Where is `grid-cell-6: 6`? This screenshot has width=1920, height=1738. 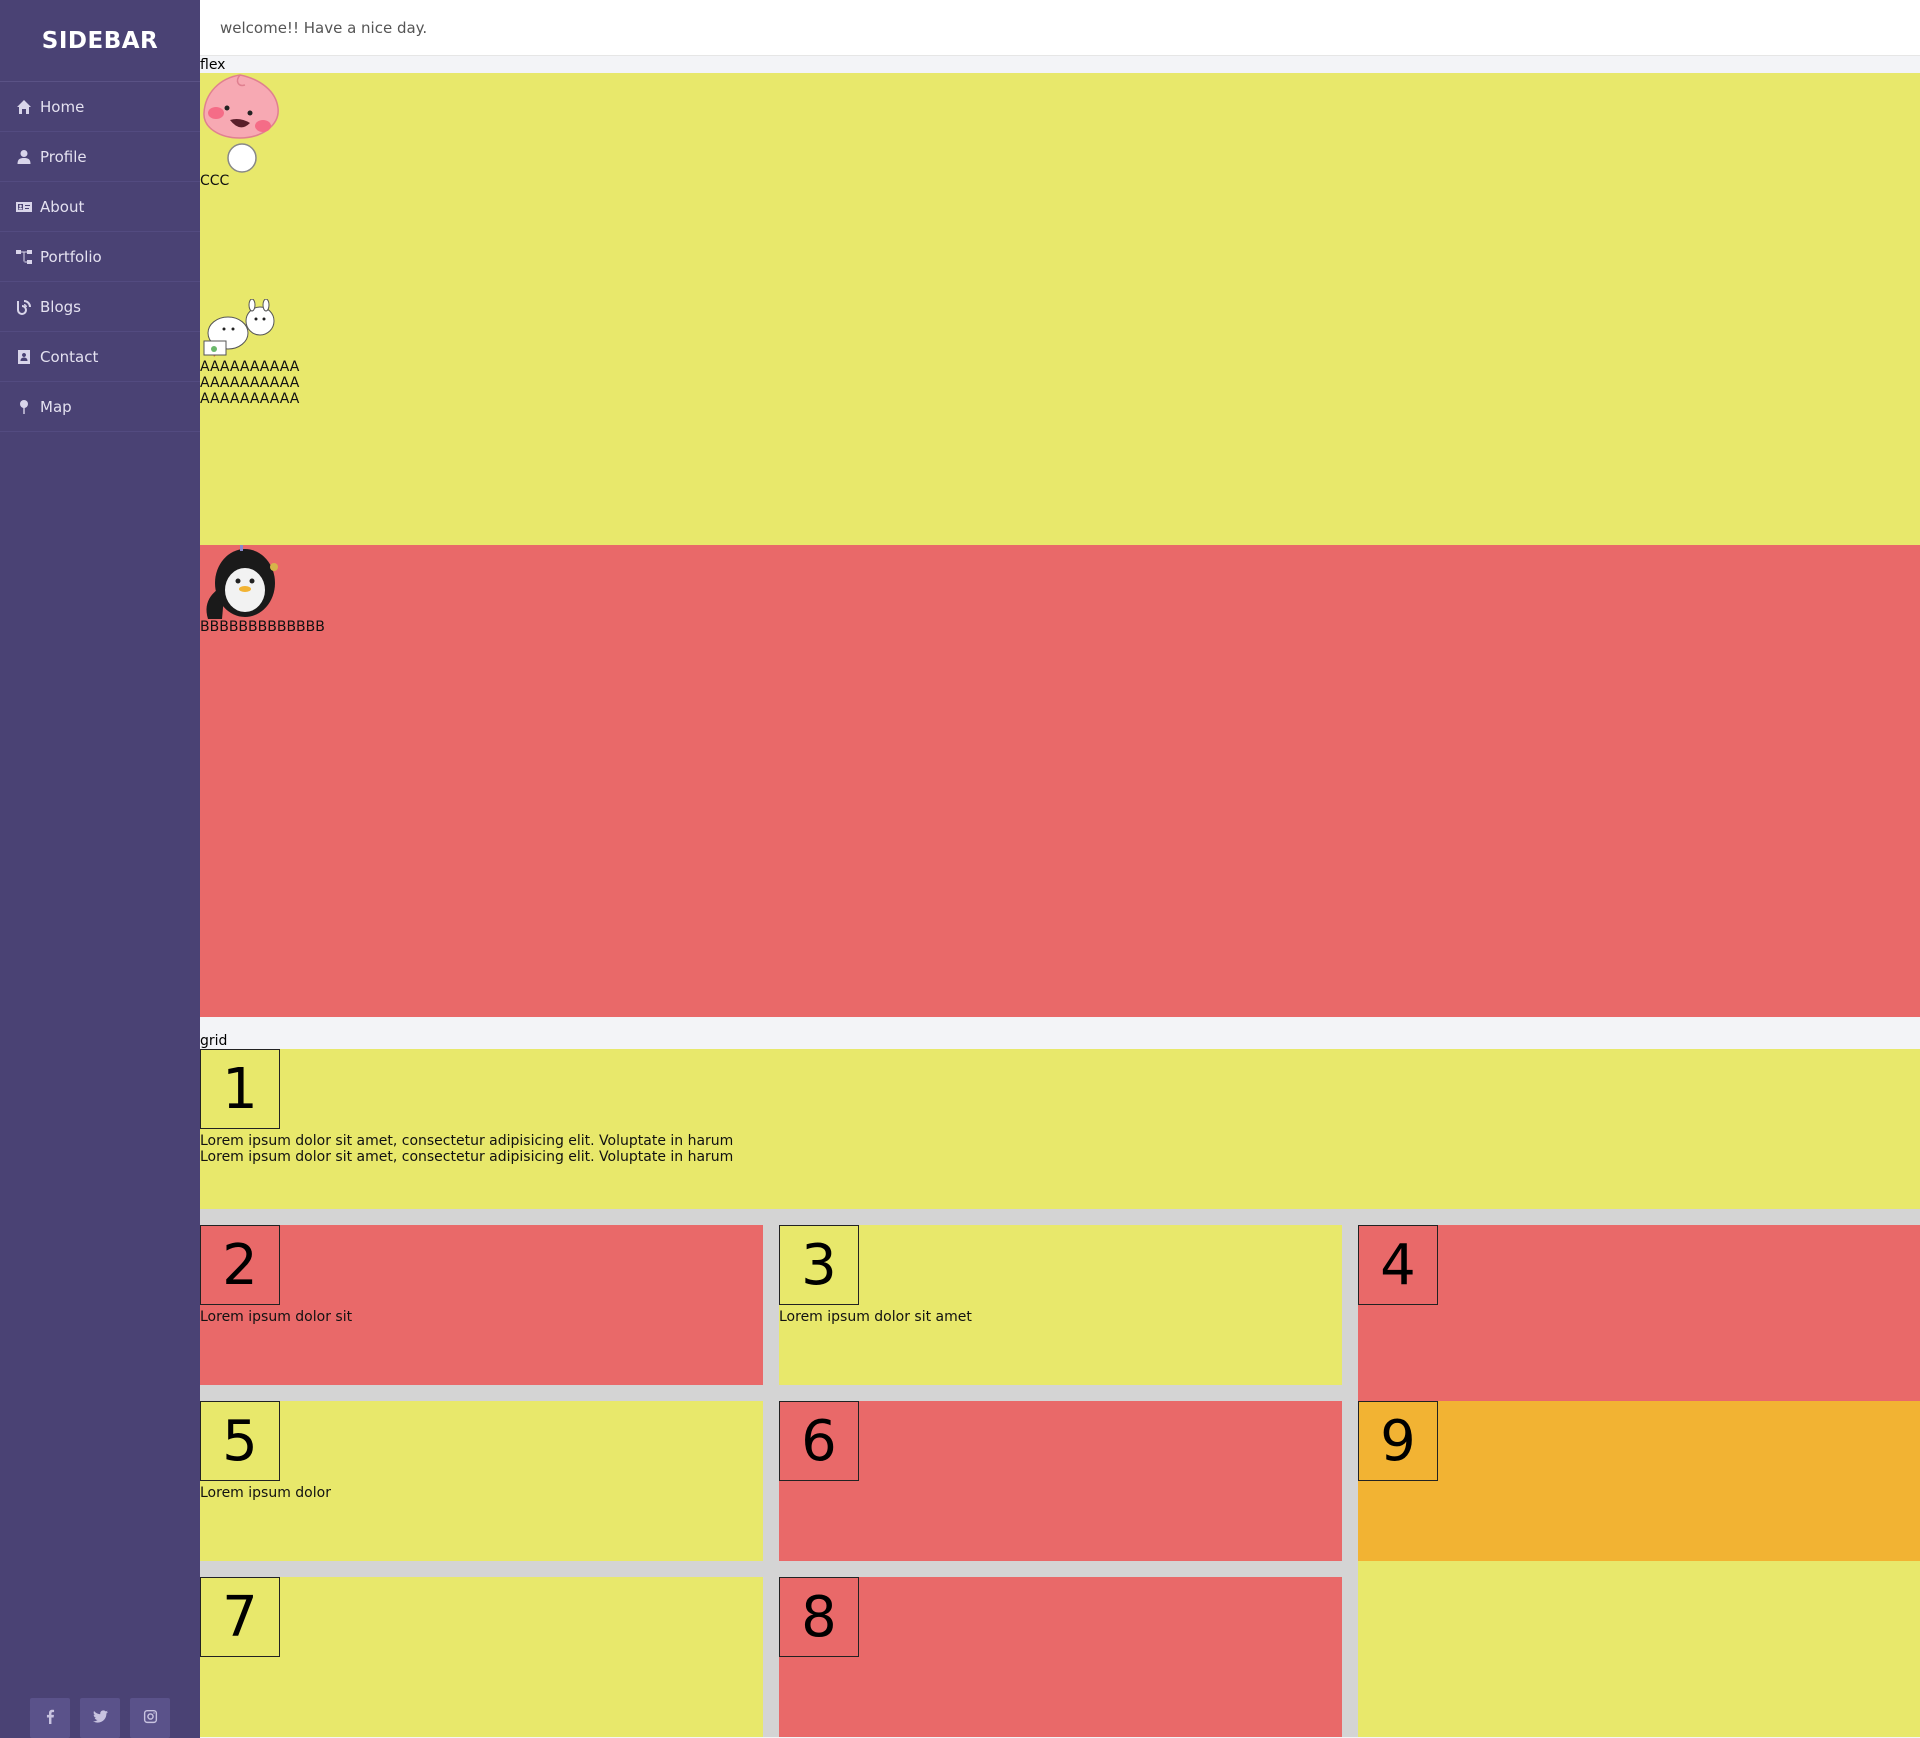 grid-cell-6: 6 is located at coordinates (1060, 1481).